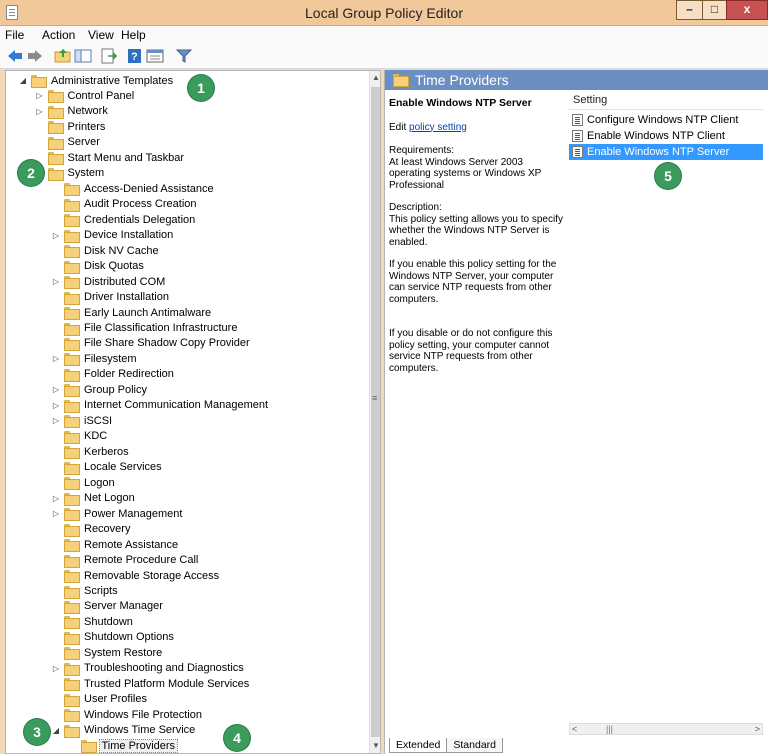  I want to click on menu-help: Help, so click(133, 35).